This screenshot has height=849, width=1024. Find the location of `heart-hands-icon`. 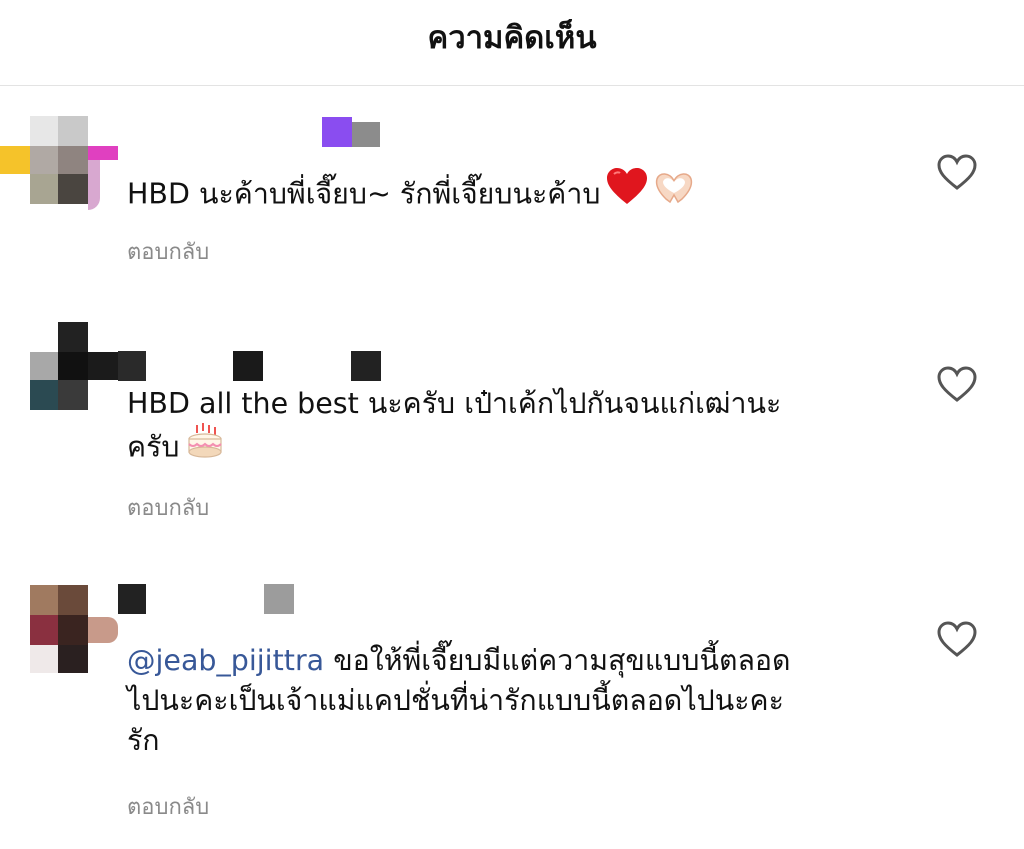

heart-hands-icon is located at coordinates (674, 192).